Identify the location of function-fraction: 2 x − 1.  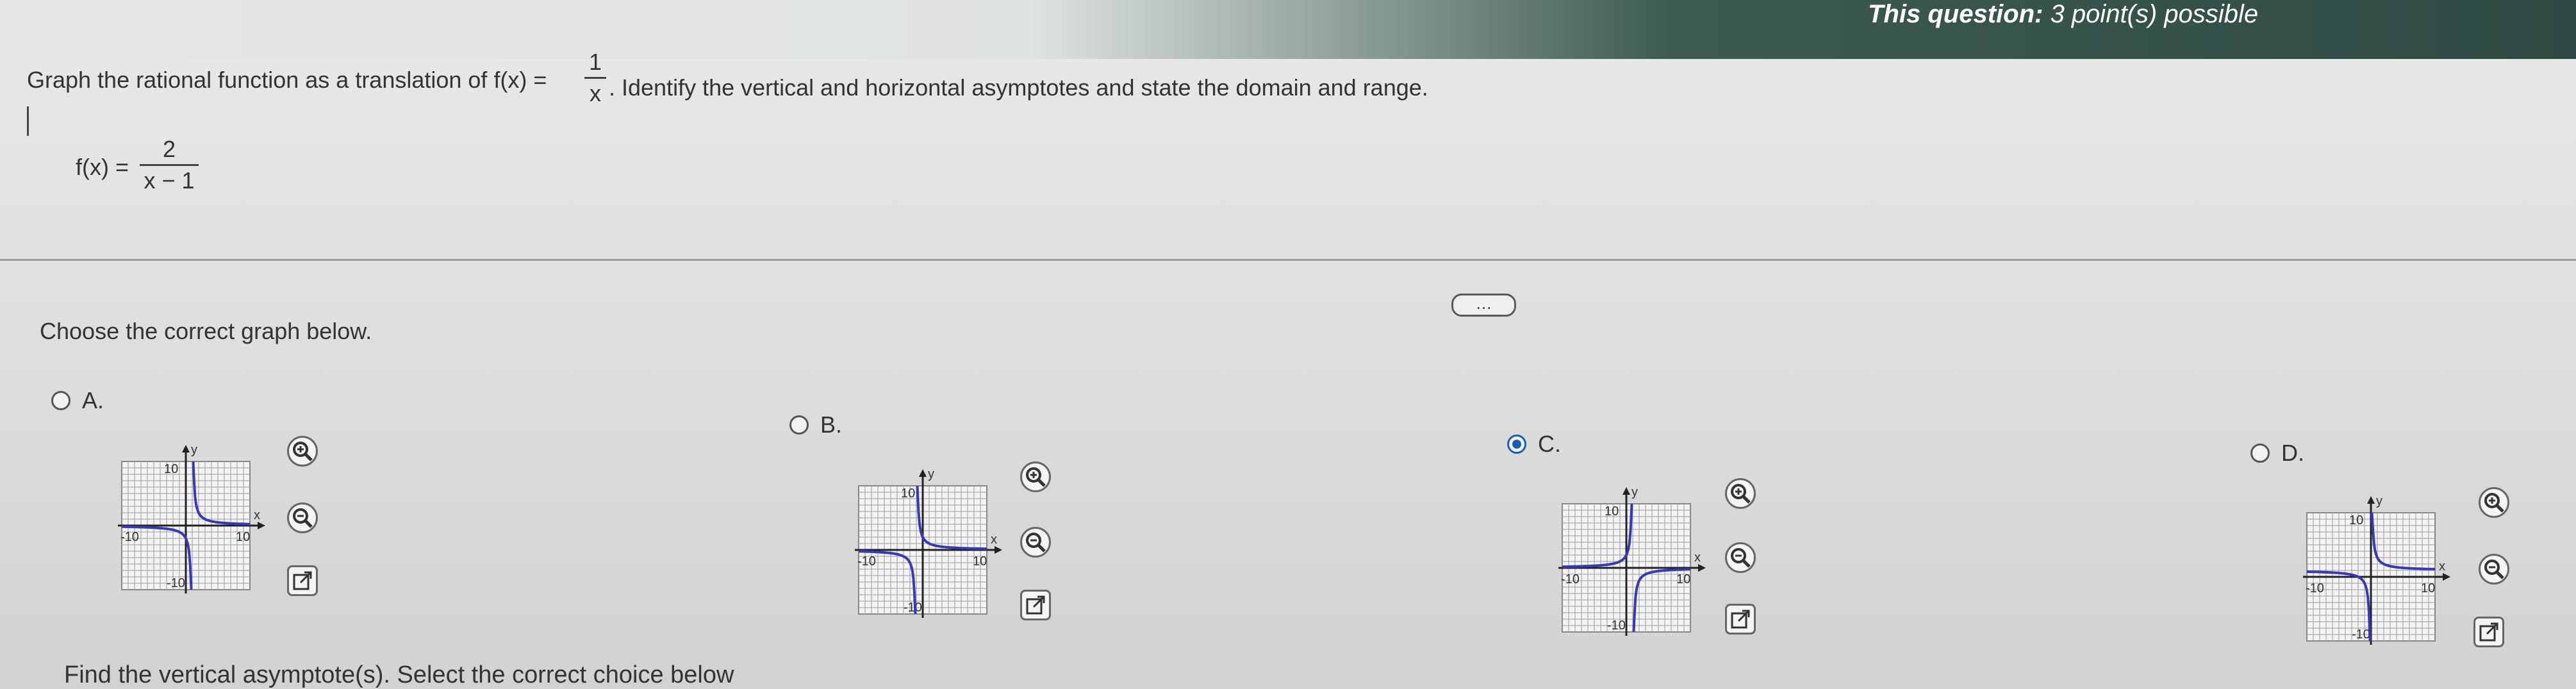
(169, 165).